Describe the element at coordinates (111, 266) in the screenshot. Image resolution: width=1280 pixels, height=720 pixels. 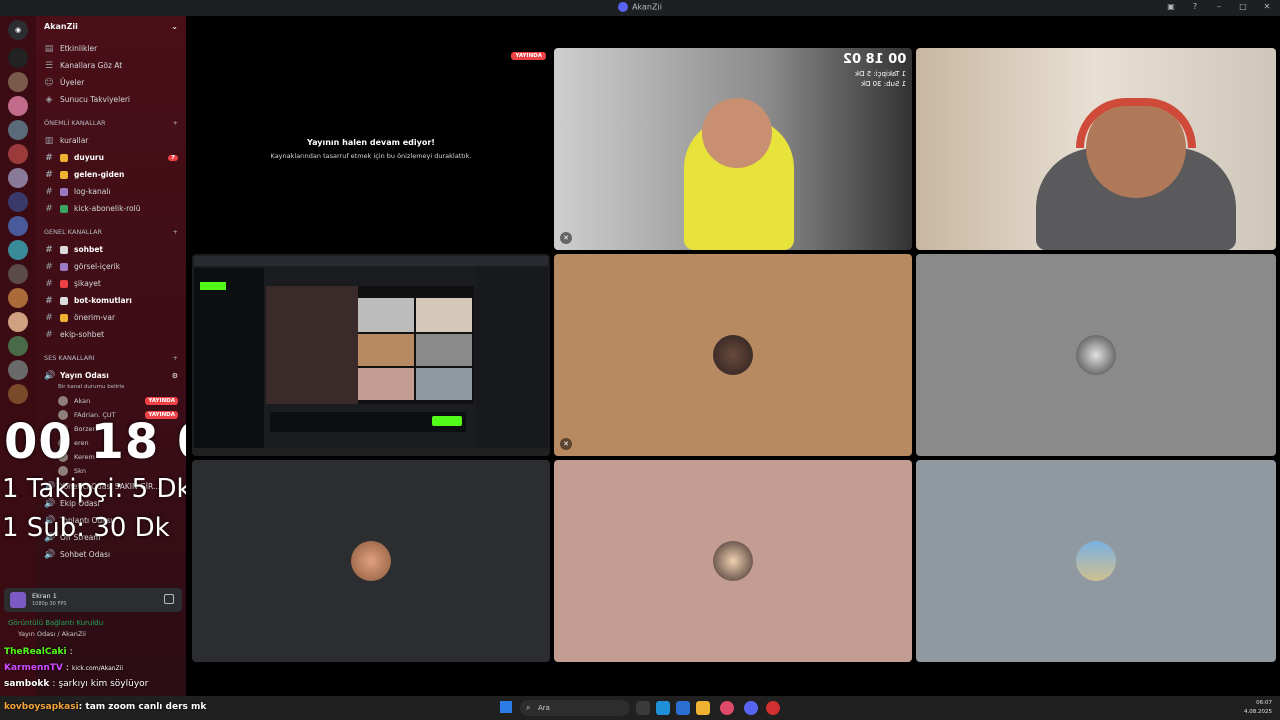
I see `channel-gorsel-icerik: # görsel-içerik` at that location.